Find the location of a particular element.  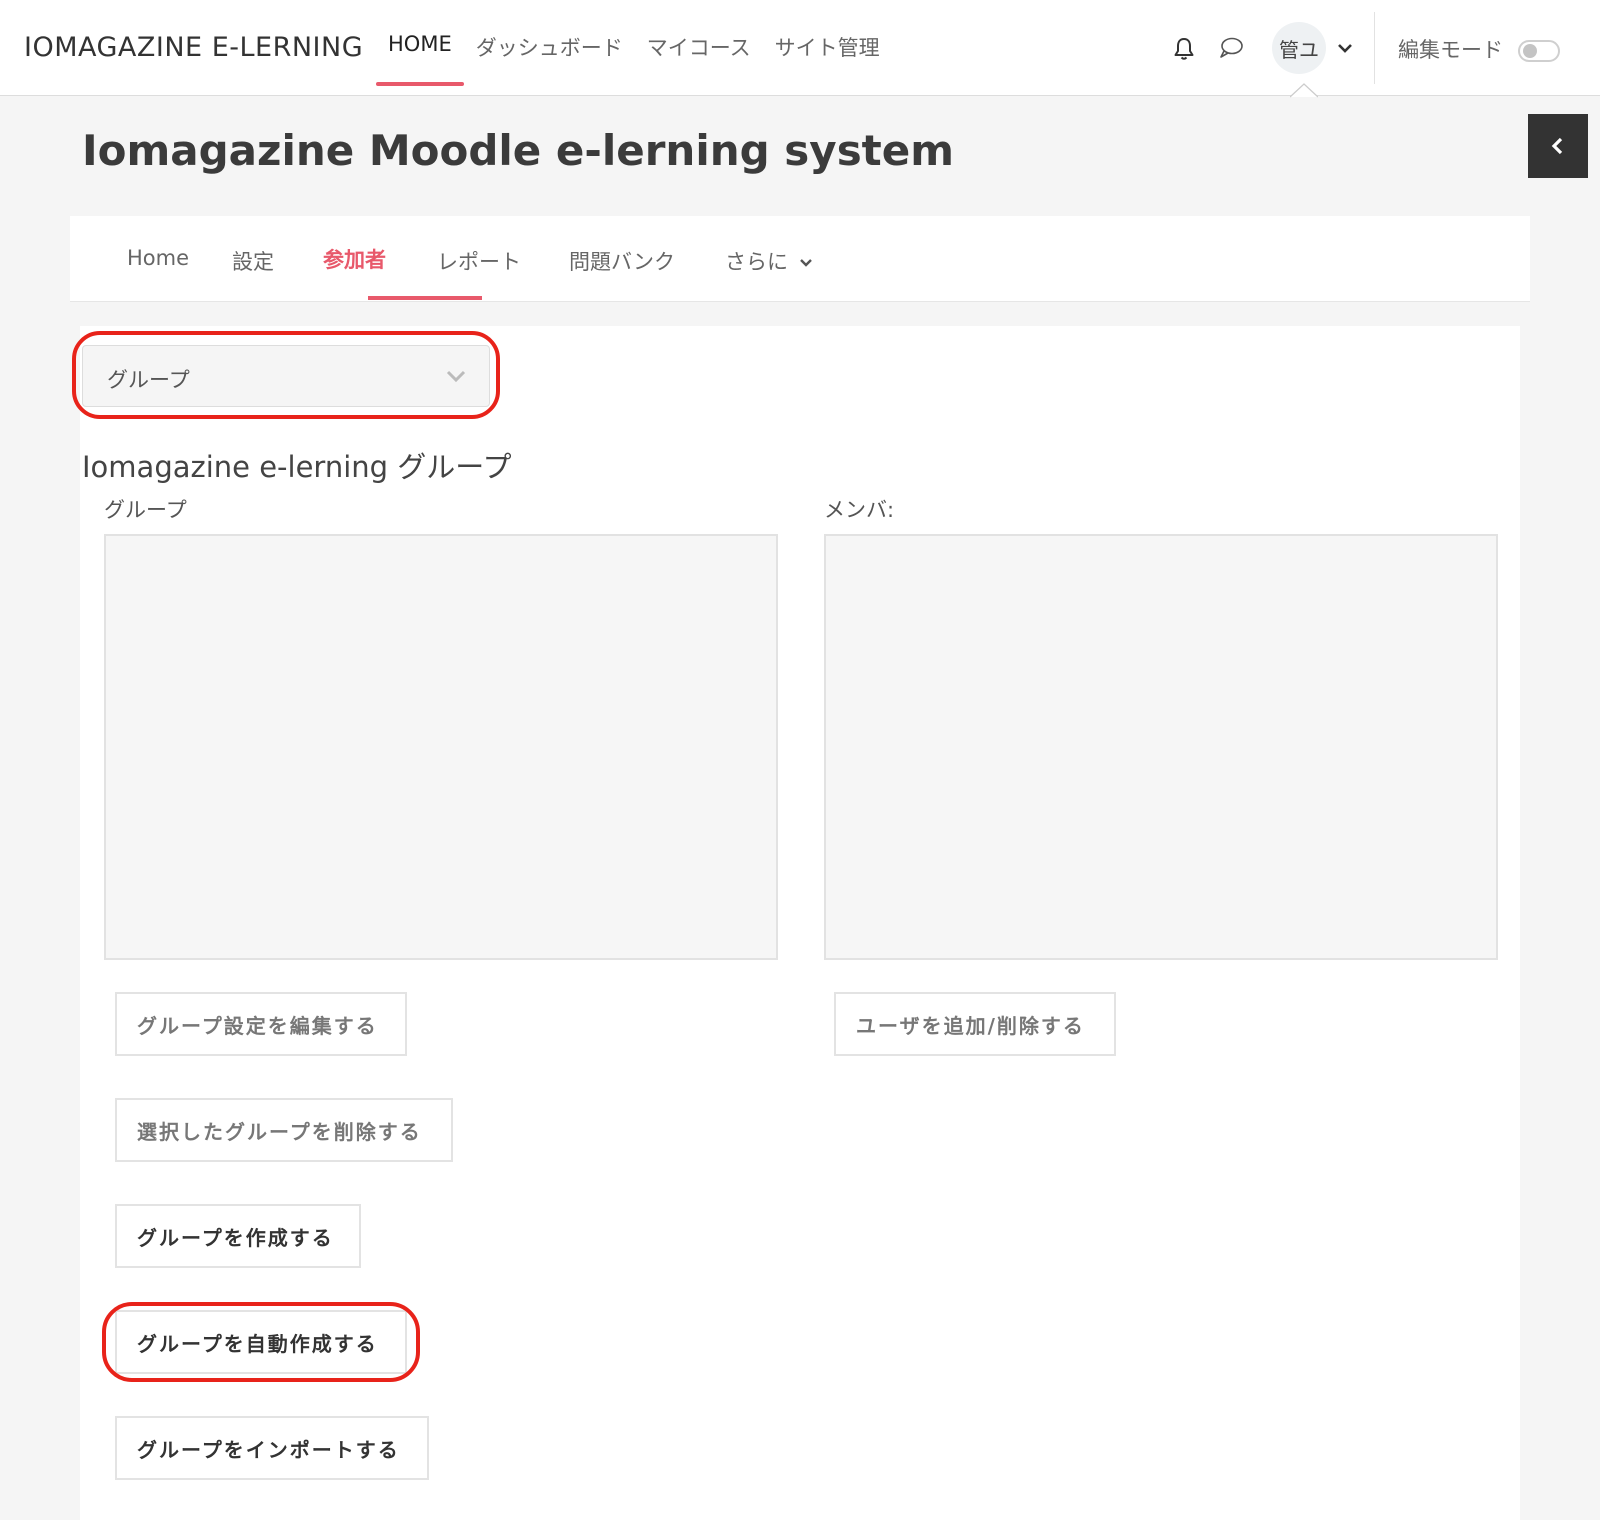

tab-more-label: さらに is located at coordinates (756, 262).